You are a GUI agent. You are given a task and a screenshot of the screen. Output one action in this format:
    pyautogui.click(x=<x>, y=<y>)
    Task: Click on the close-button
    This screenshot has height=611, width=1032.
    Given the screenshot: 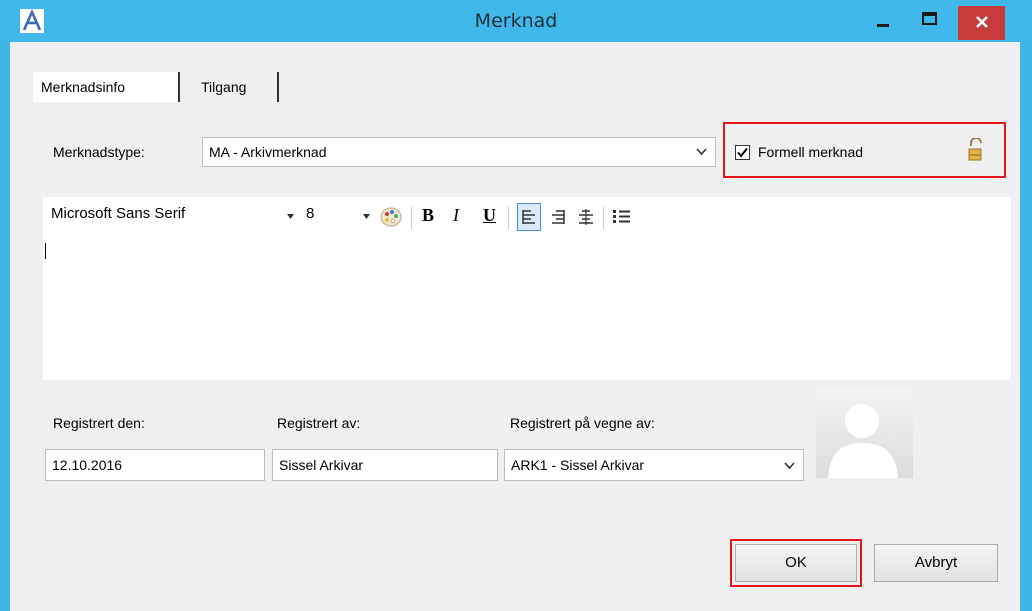 What is the action you would take?
    pyautogui.click(x=981, y=23)
    